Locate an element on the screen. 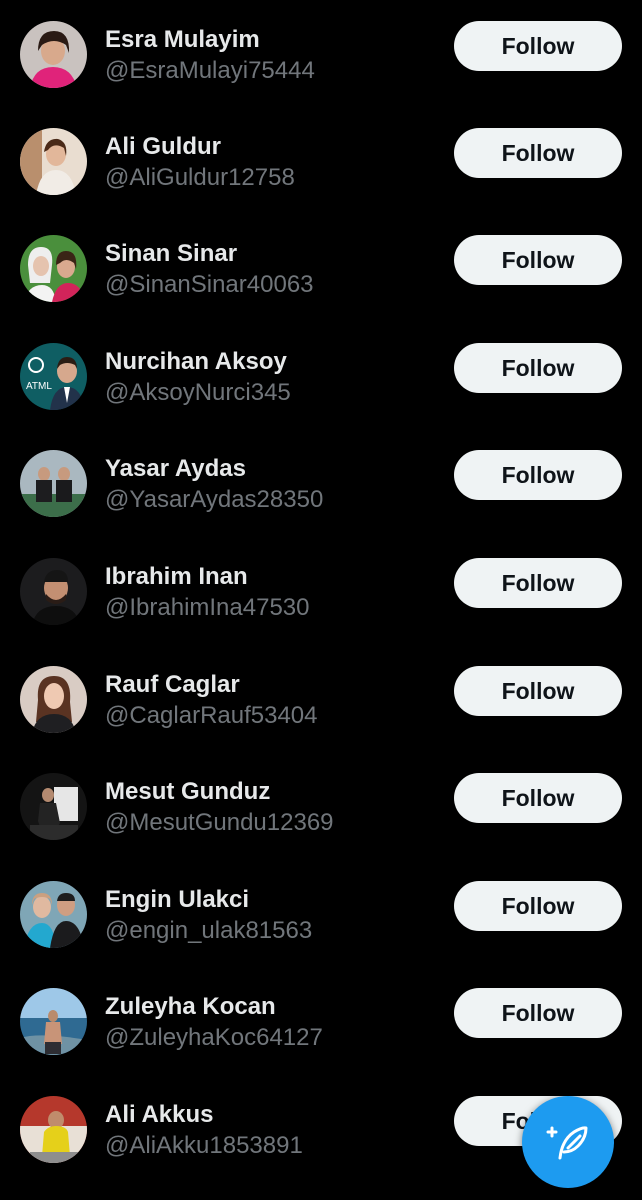  user-name: Nurcihan Aksoy is located at coordinates (196, 362).